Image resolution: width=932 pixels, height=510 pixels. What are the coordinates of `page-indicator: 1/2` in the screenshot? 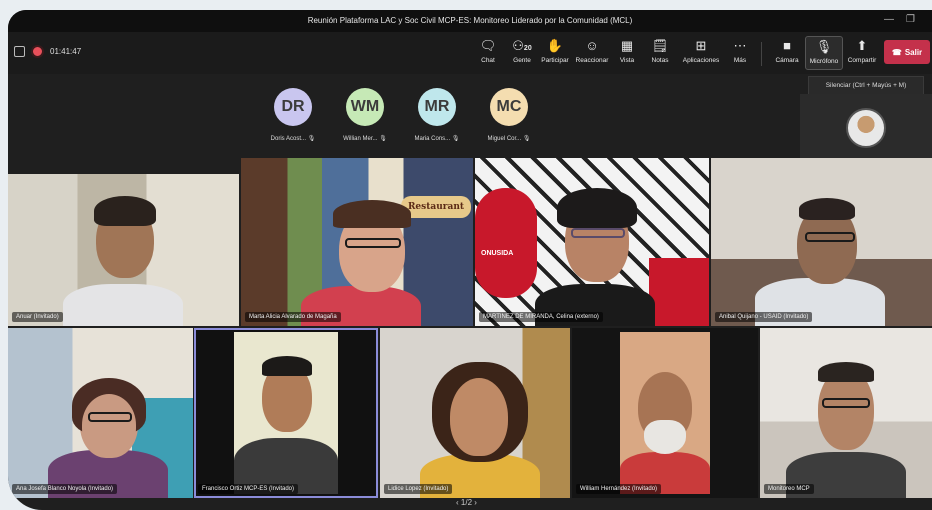 It's located at (466, 502).